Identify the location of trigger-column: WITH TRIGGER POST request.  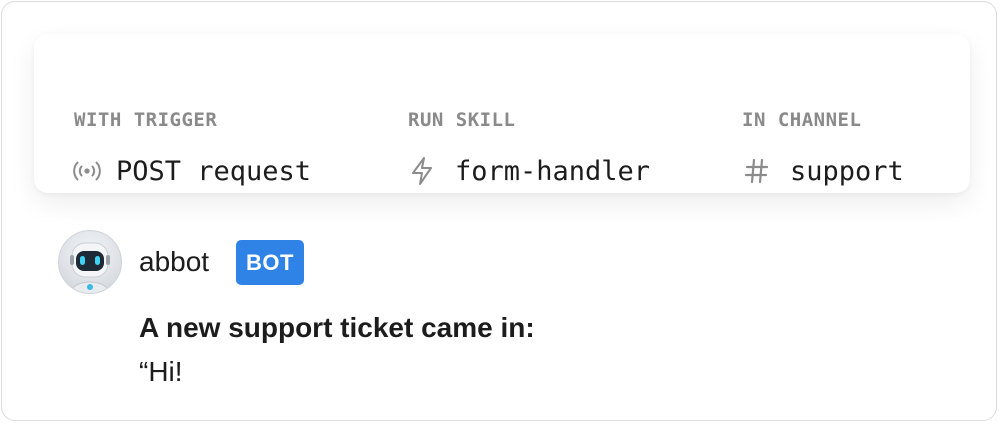
(194, 113).